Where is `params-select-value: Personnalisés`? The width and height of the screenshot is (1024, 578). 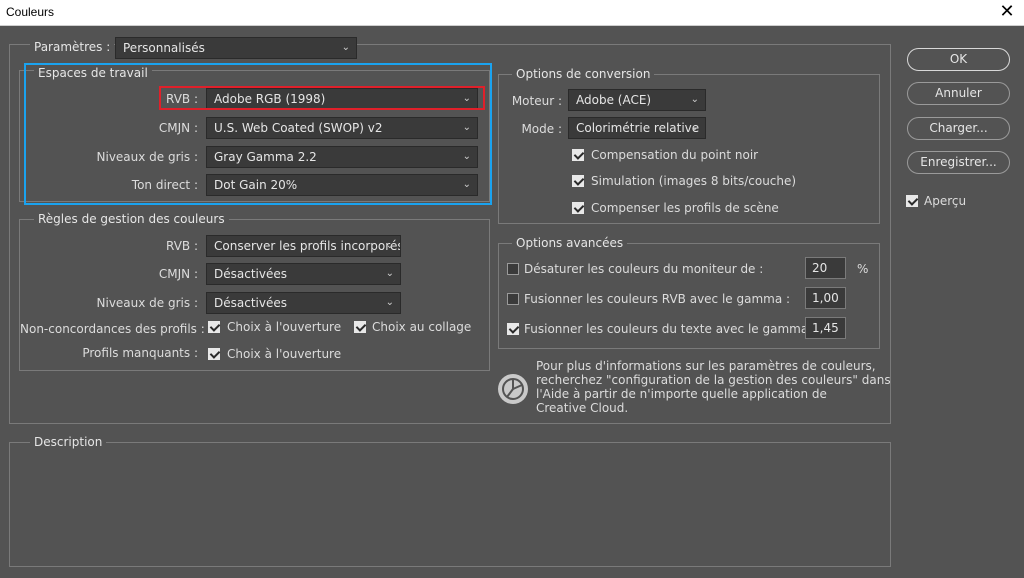
params-select-value: Personnalisés is located at coordinates (164, 48).